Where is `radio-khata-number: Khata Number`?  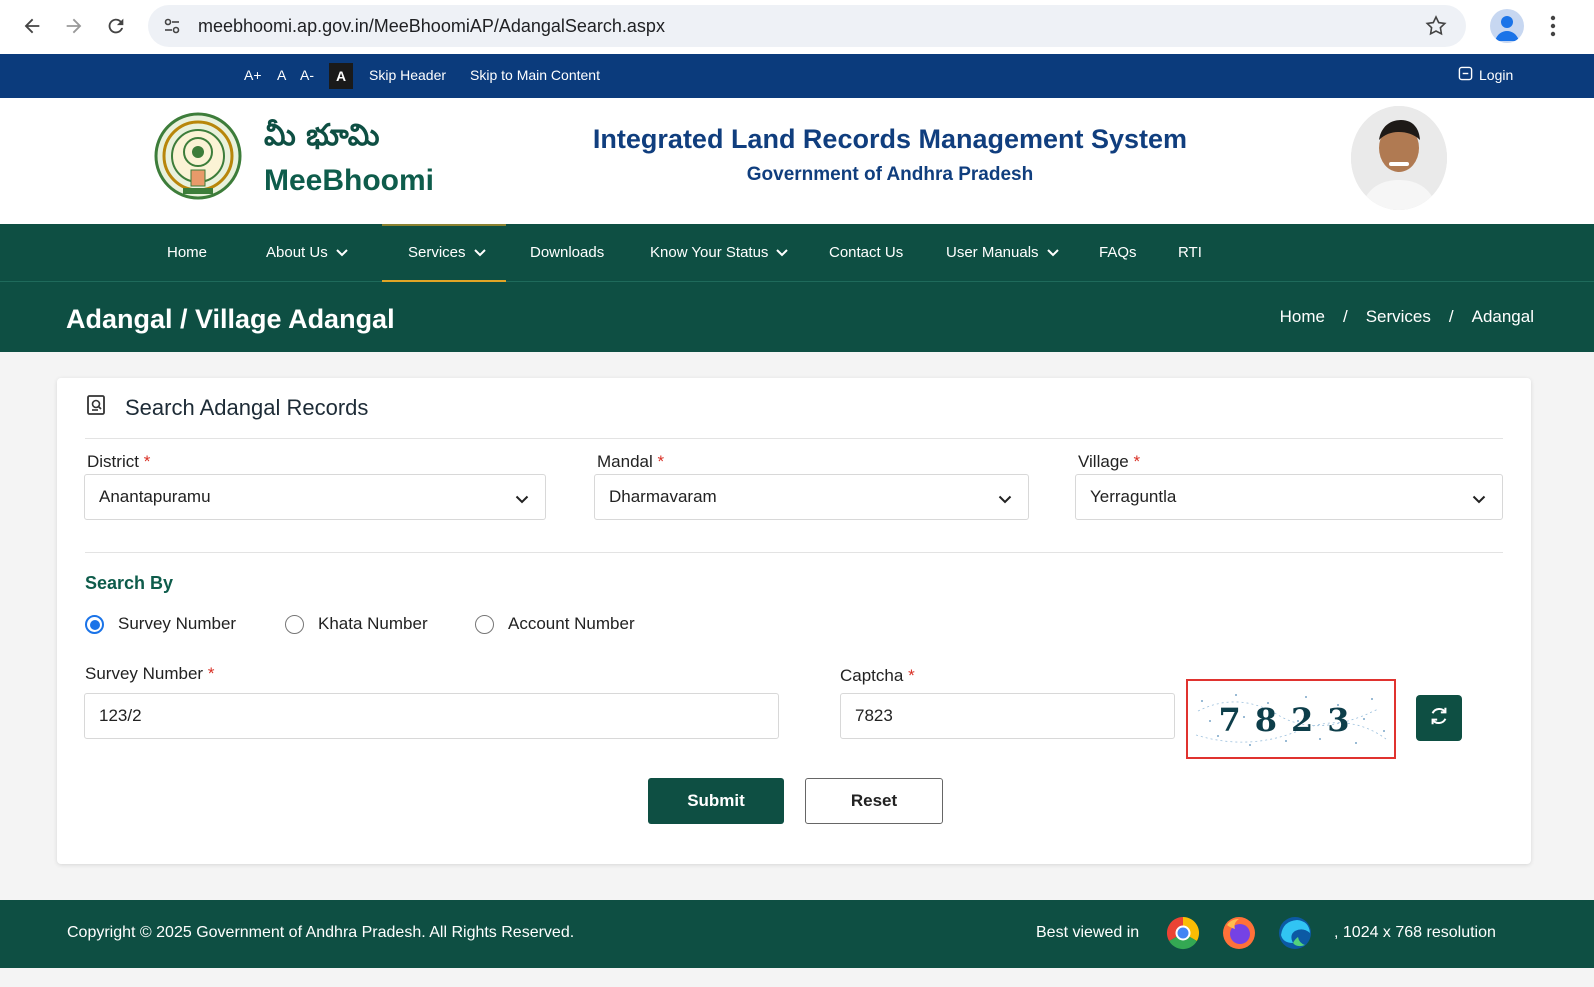 radio-khata-number: Khata Number is located at coordinates (356, 624).